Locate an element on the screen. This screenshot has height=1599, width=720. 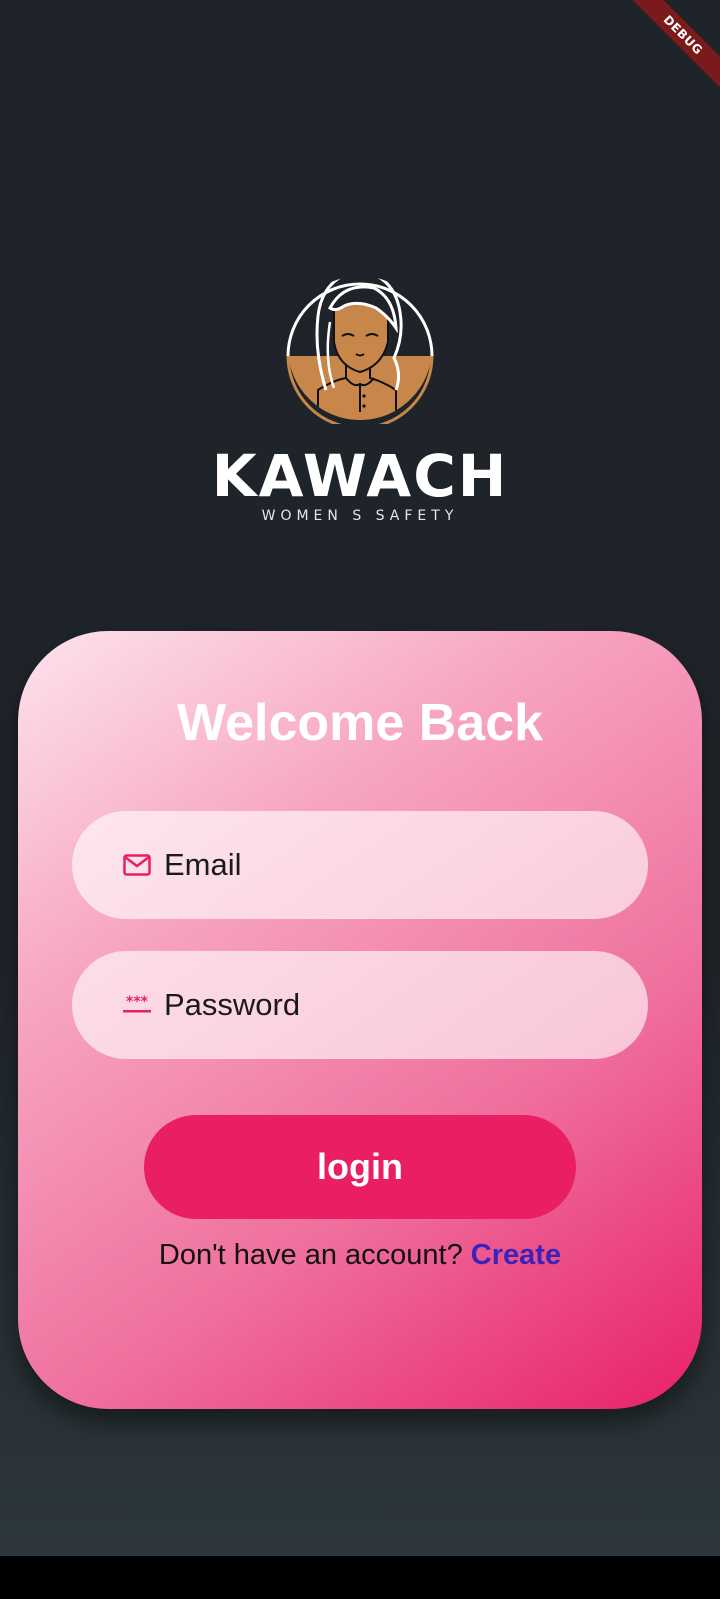
debug-banner-container: DEBUG is located at coordinates (665, 55).